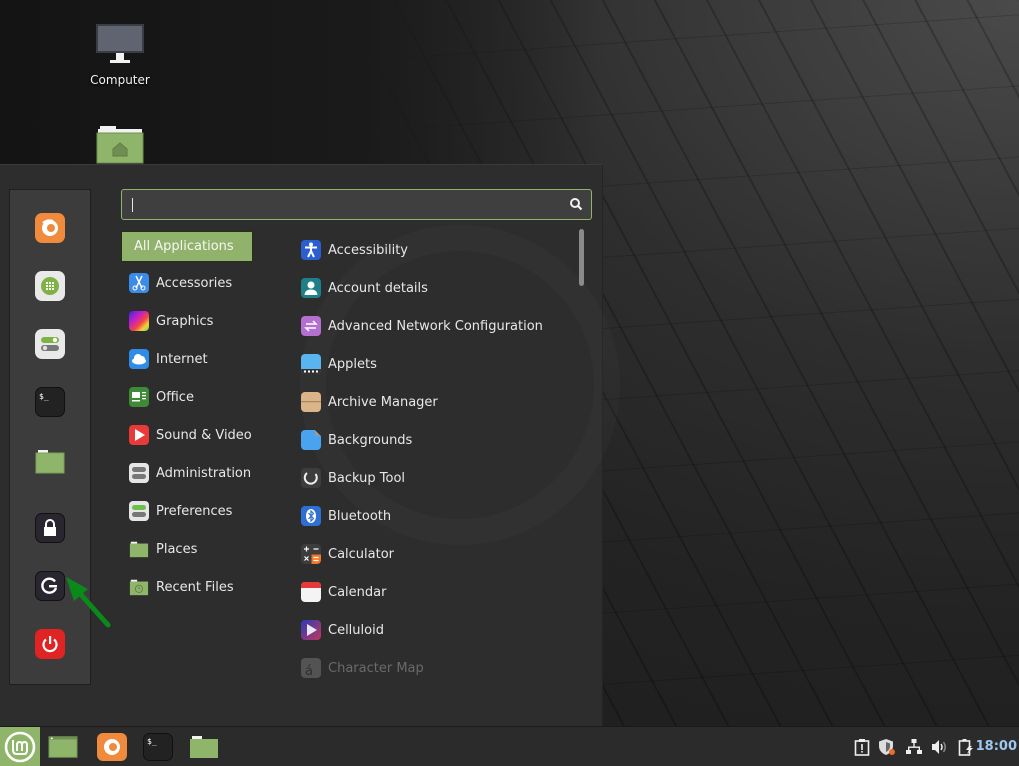 The image size is (1019, 766). I want to click on network-icon, so click(914, 746).